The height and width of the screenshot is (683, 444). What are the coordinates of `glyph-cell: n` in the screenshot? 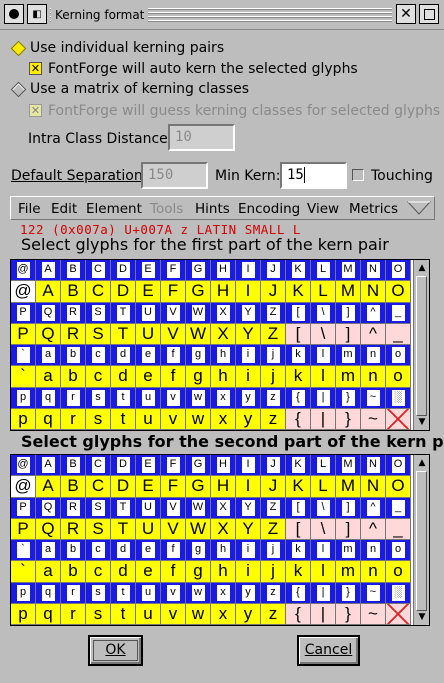 It's located at (373, 377).